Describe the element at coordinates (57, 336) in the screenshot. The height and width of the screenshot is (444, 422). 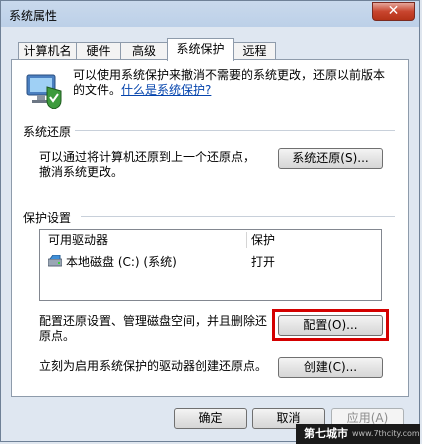
I see `configure-description-2: 原点。` at that location.